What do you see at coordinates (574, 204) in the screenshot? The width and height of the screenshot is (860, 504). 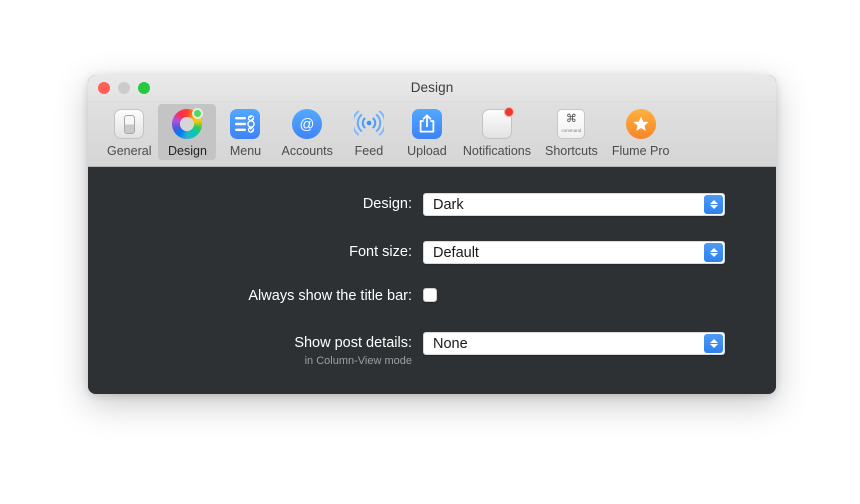 I see `design-dropdown: Dark` at bounding box center [574, 204].